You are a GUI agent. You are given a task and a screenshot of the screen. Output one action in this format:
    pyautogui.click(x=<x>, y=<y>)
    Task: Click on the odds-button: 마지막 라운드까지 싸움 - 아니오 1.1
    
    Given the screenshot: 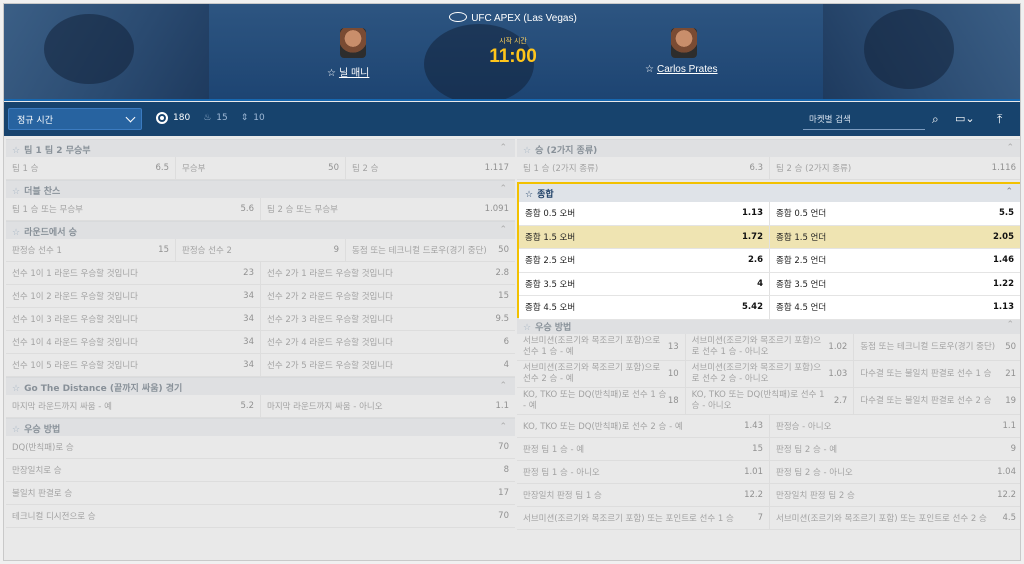 What is the action you would take?
    pyautogui.click(x=388, y=406)
    